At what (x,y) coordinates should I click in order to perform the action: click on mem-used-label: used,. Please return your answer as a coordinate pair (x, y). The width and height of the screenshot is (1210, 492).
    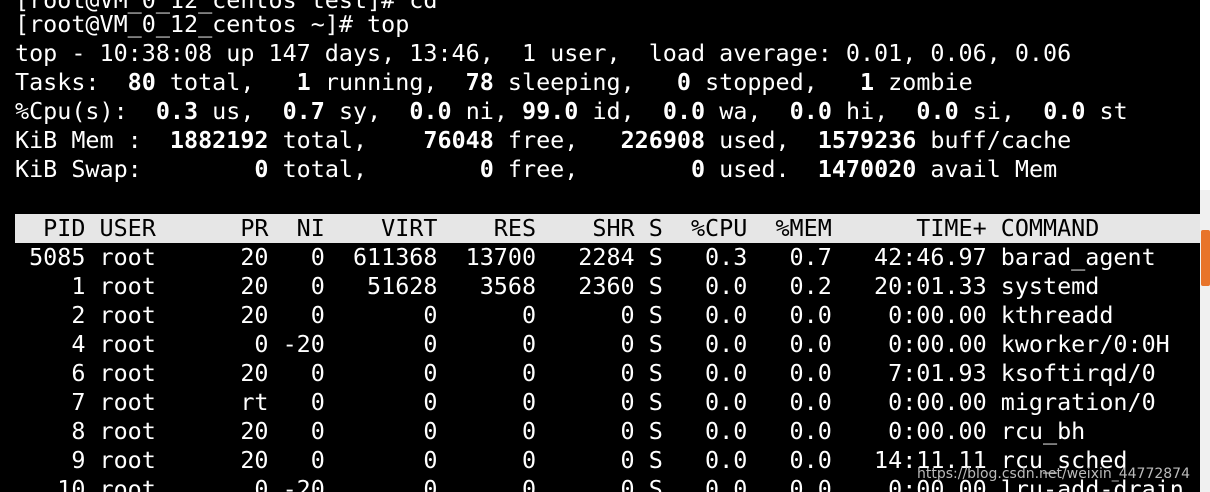
    Looking at the image, I should click on (754, 140).